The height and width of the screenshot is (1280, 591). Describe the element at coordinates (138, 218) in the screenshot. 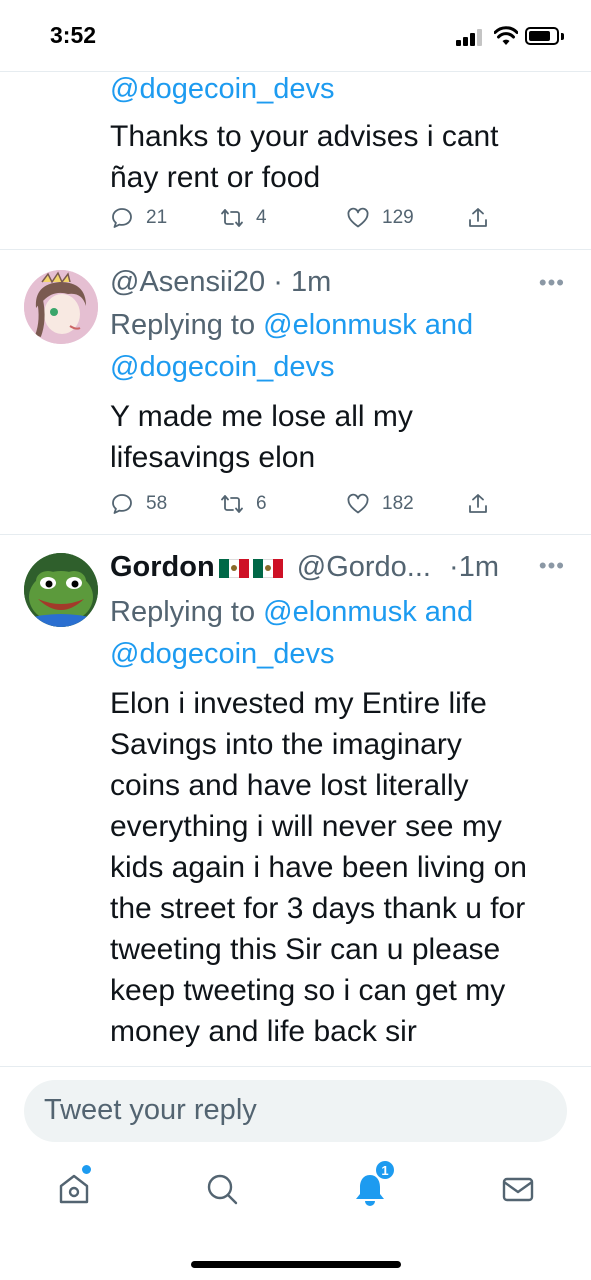

I see `reply-button: 21` at that location.